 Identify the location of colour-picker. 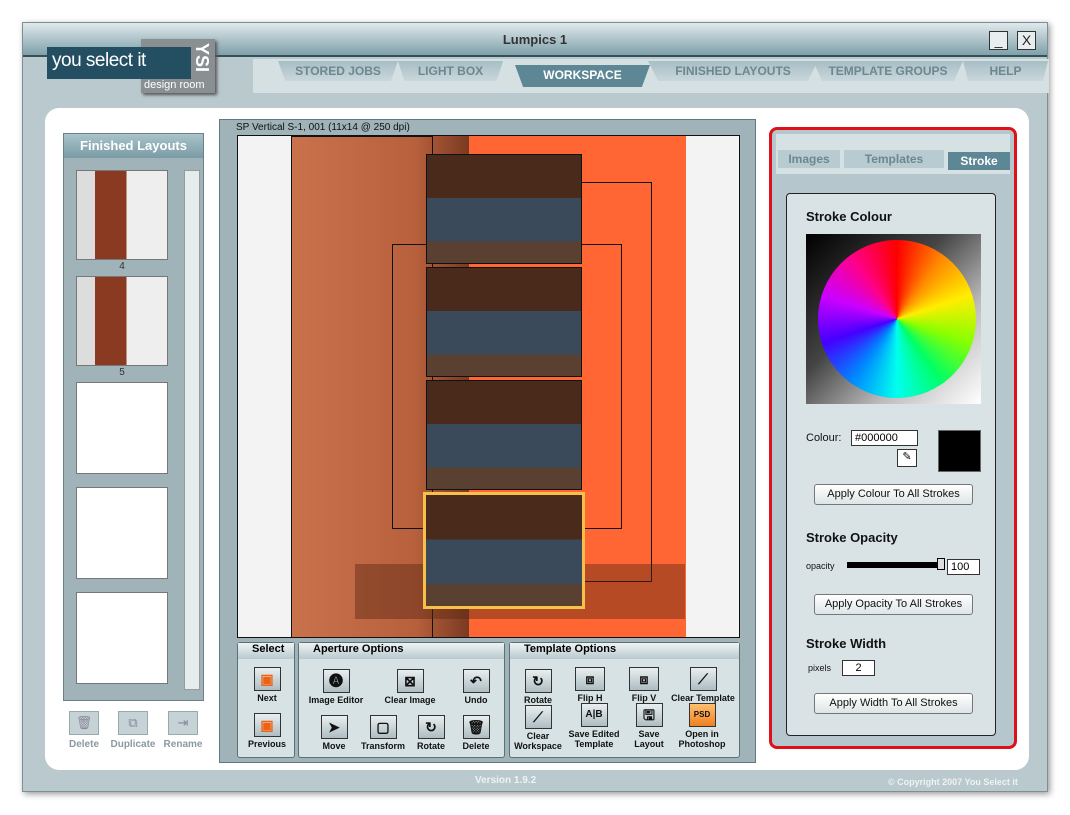
(893, 319).